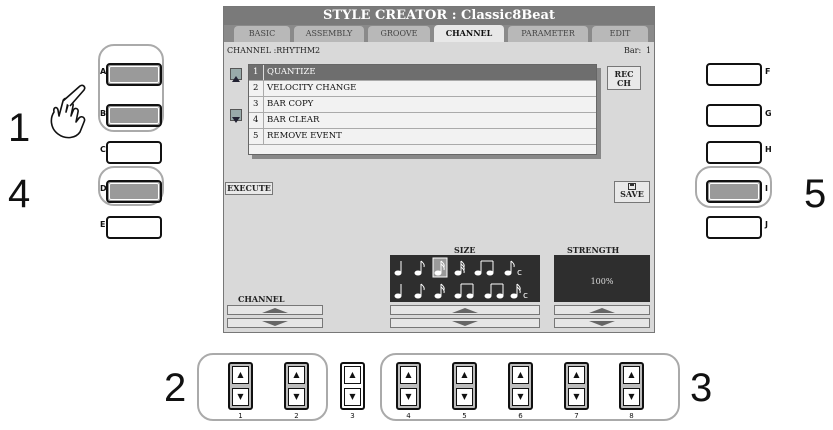  Describe the element at coordinates (465, 250) in the screenshot. I see `size-label: SIZE` at that location.